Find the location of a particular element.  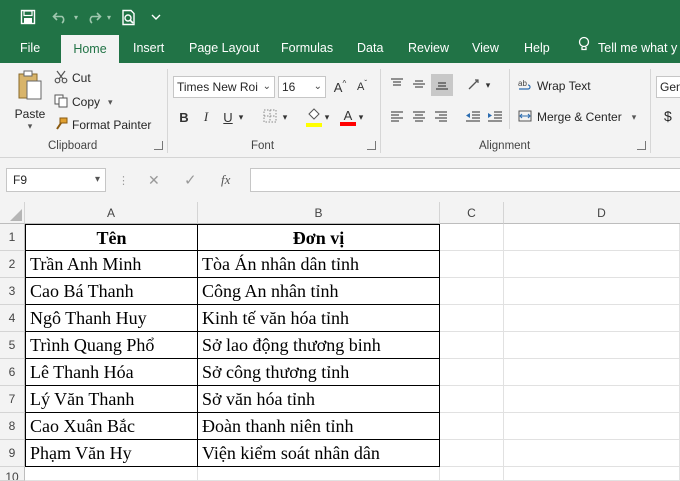

fill-color-button is located at coordinates (314, 117).